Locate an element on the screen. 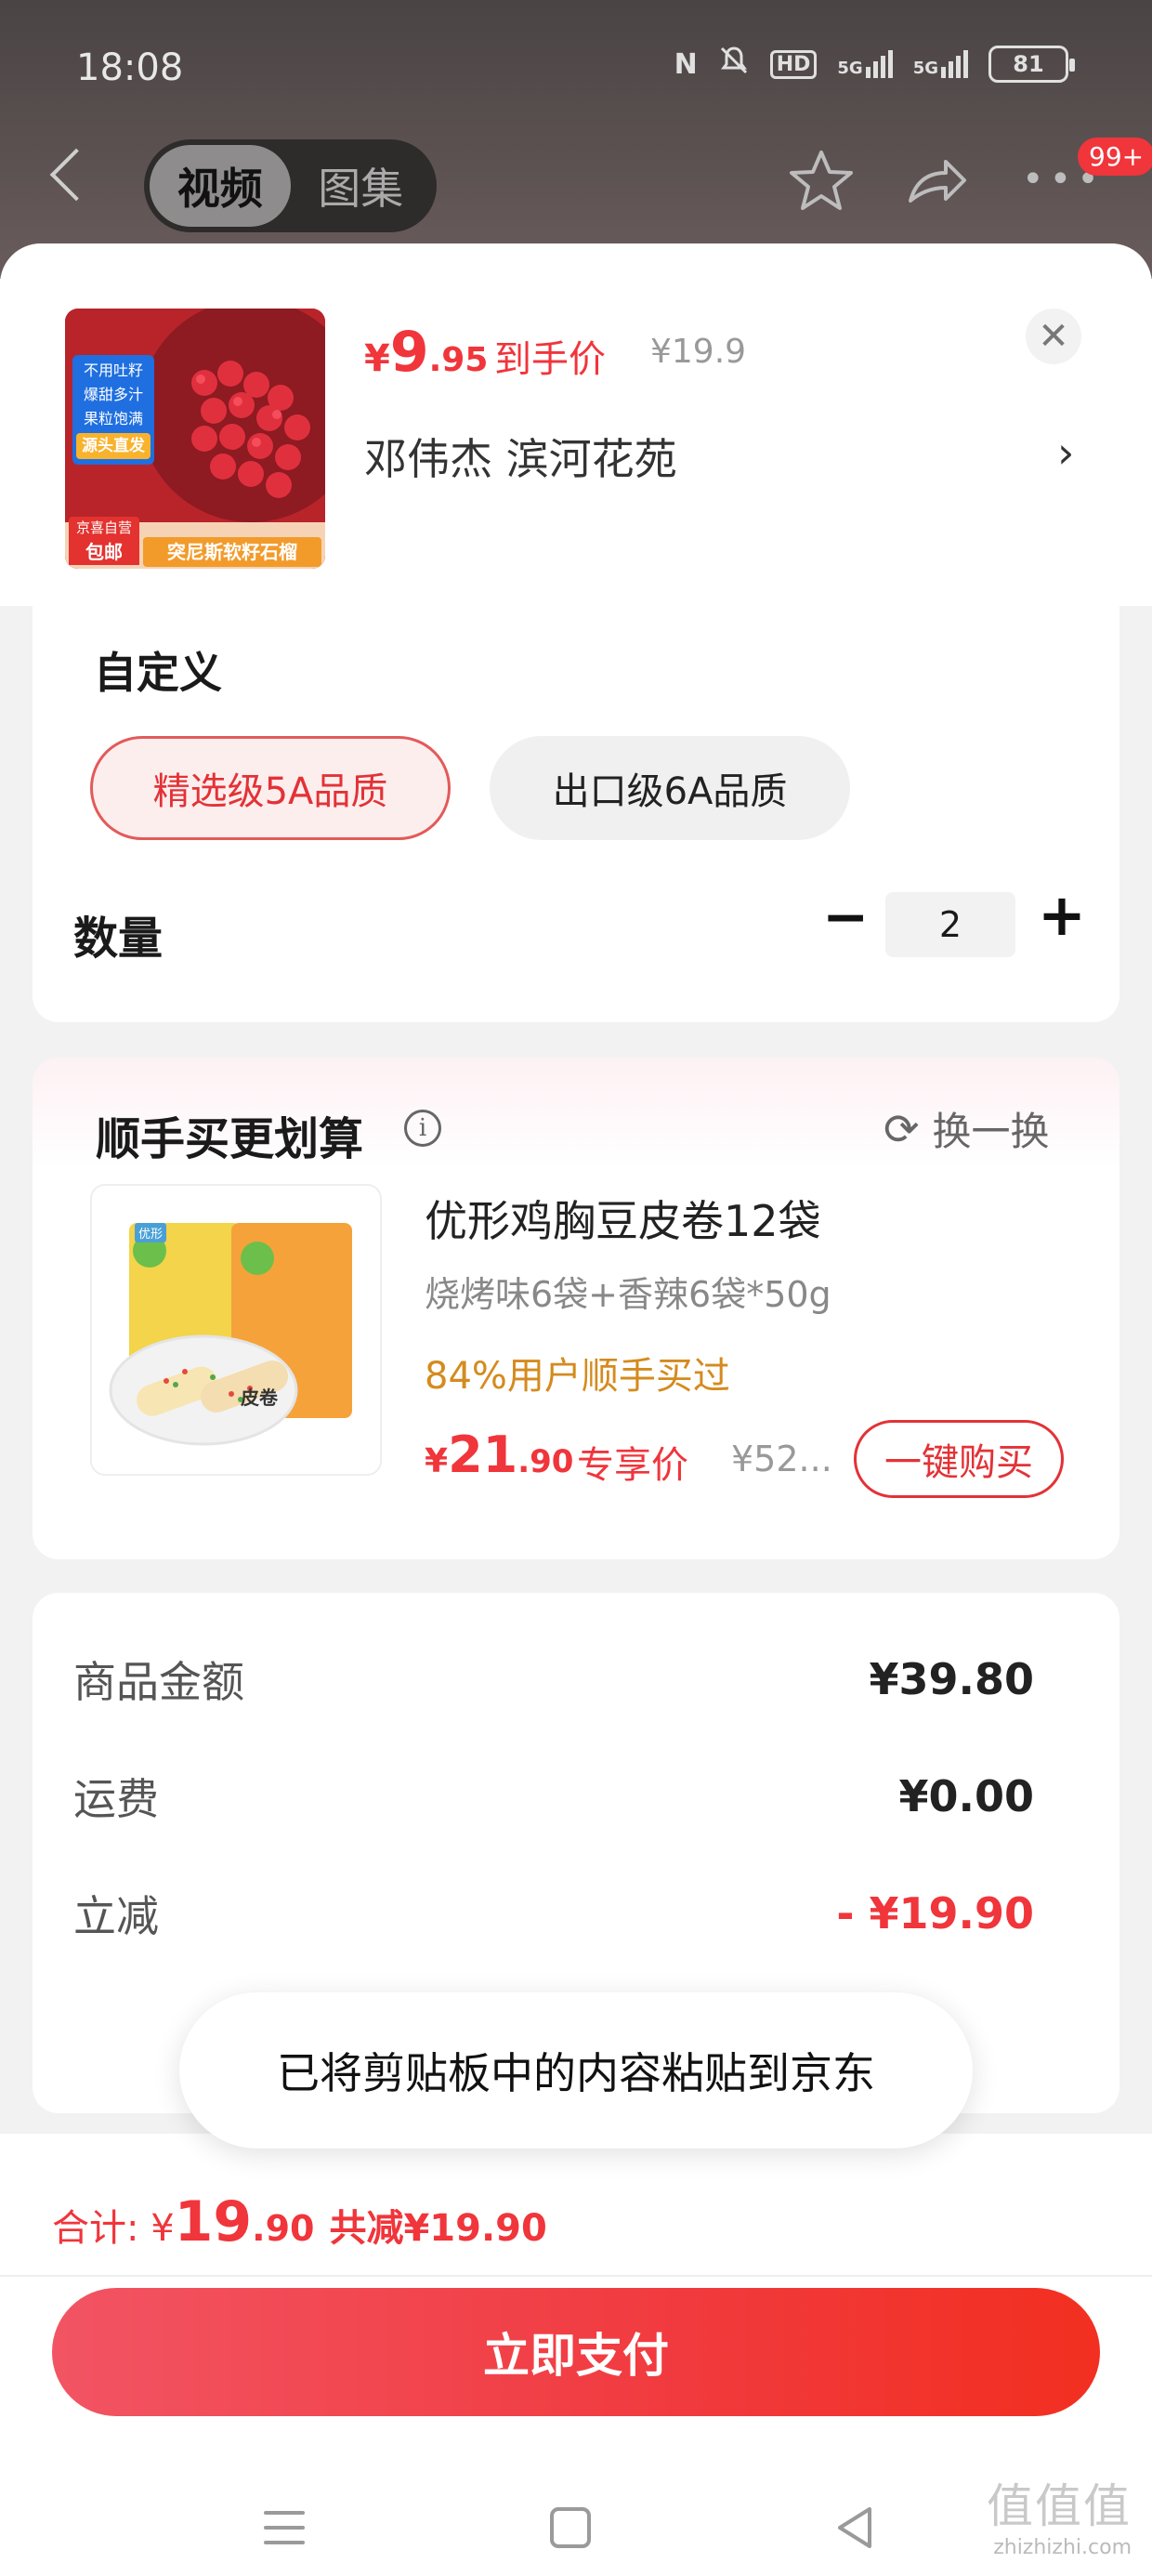 The width and height of the screenshot is (1152, 2576). close-button: ✕ is located at coordinates (1053, 336).